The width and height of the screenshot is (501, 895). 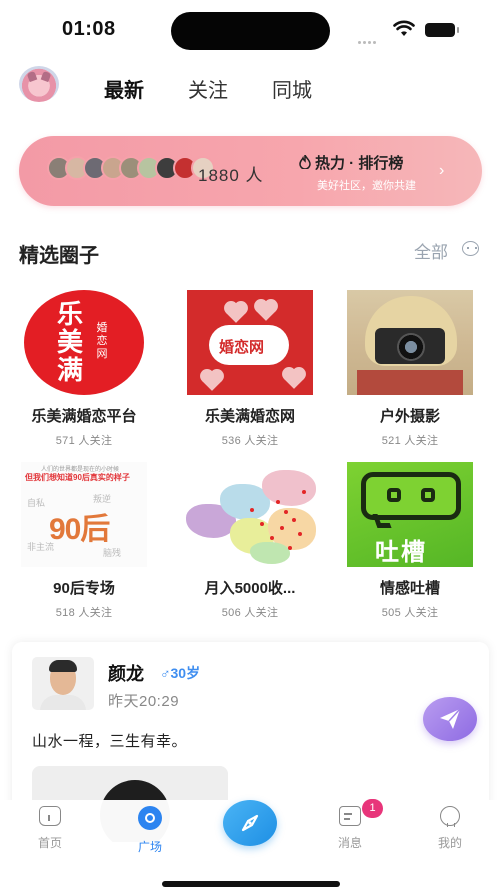 What do you see at coordinates (359, 163) in the screenshot?
I see `ranking-title-text: 热力 · 排行榜` at bounding box center [359, 163].